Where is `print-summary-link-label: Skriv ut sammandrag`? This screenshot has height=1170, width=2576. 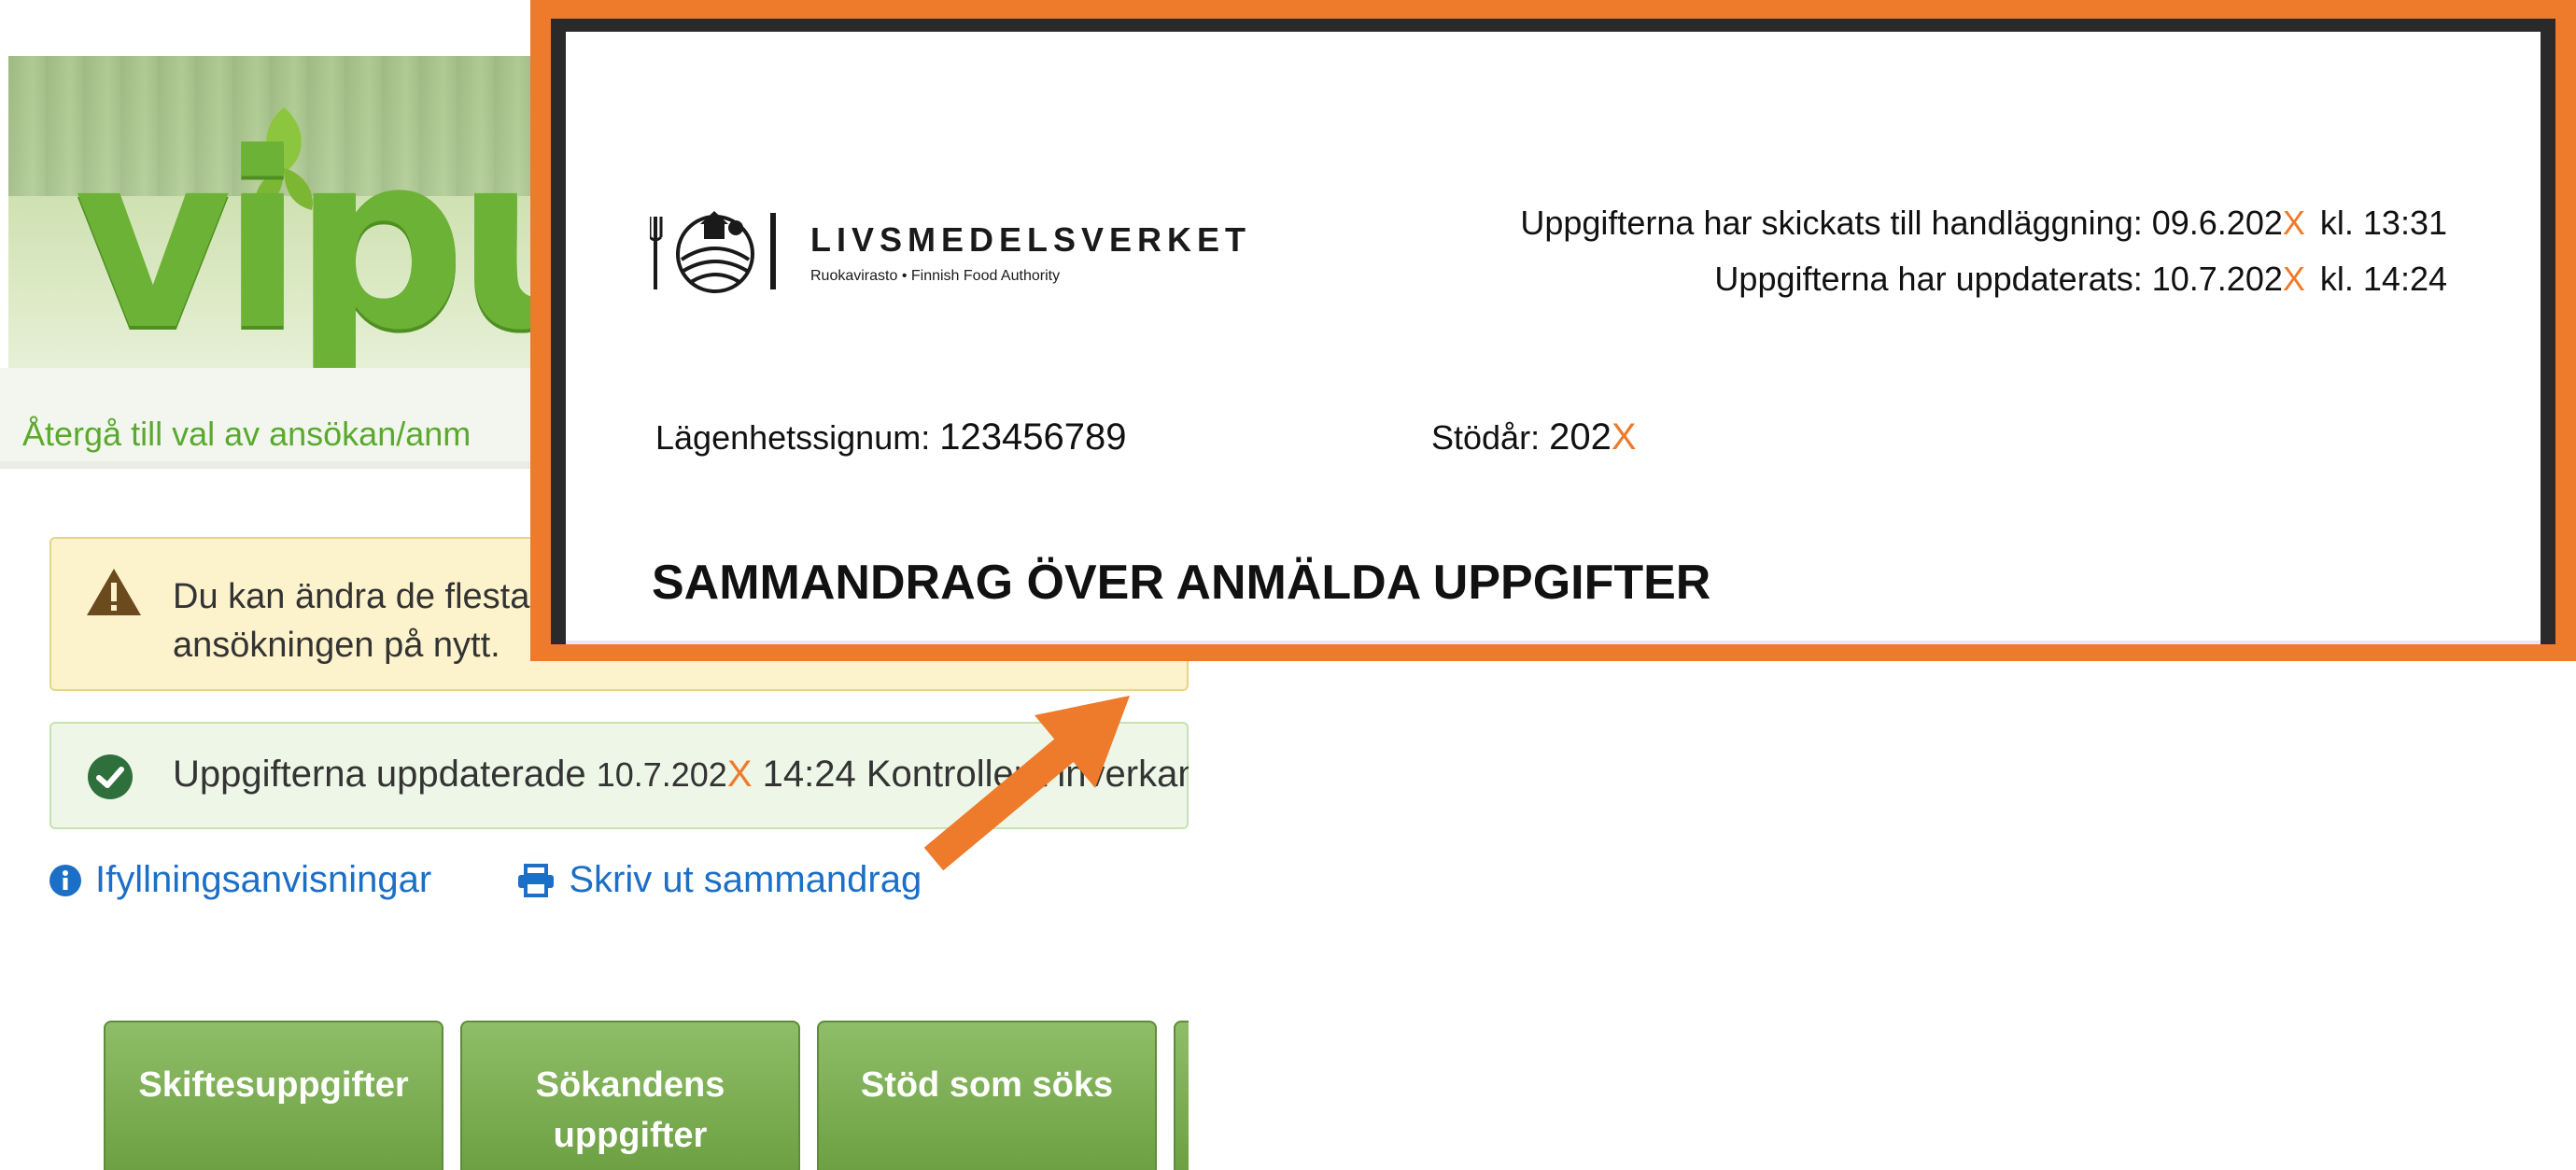 print-summary-link-label: Skriv ut sammandrag is located at coordinates (745, 879).